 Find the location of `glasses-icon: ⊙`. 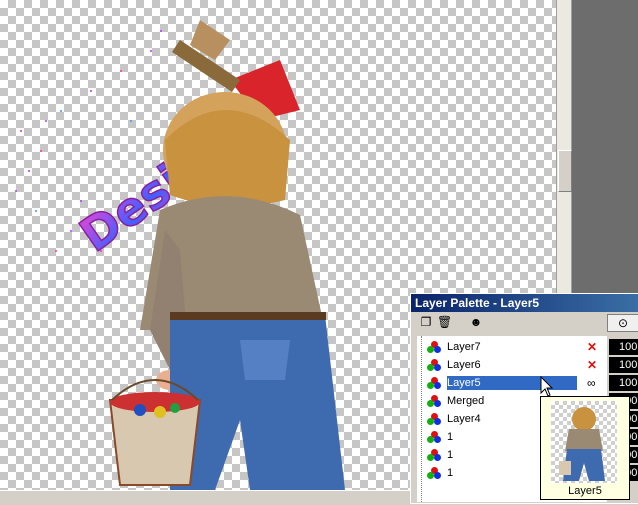

glasses-icon: ⊙ is located at coordinates (622, 323).